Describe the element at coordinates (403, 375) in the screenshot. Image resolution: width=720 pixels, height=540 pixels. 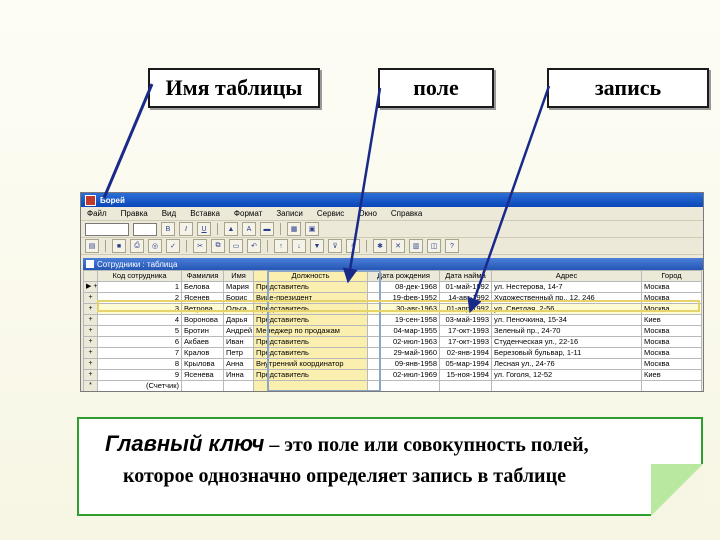
I see `cell-birth-date: 02-июл-1969` at that location.